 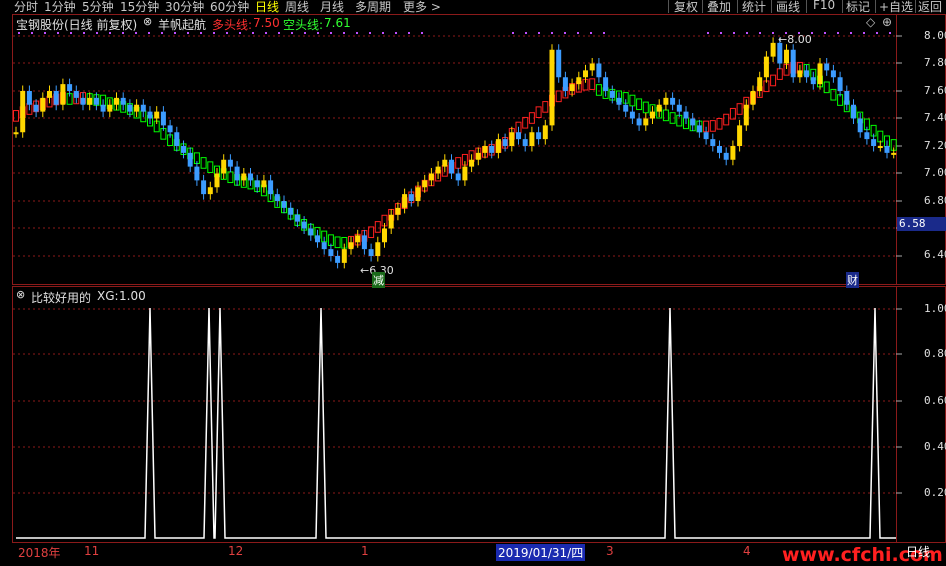 I want to click on sub-tick: 0.40, so click(x=935, y=446).